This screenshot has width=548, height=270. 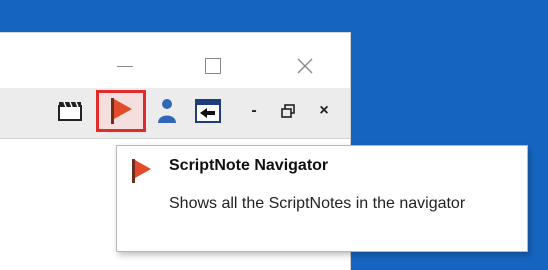 I want to click on person-icon, so click(x=167, y=111).